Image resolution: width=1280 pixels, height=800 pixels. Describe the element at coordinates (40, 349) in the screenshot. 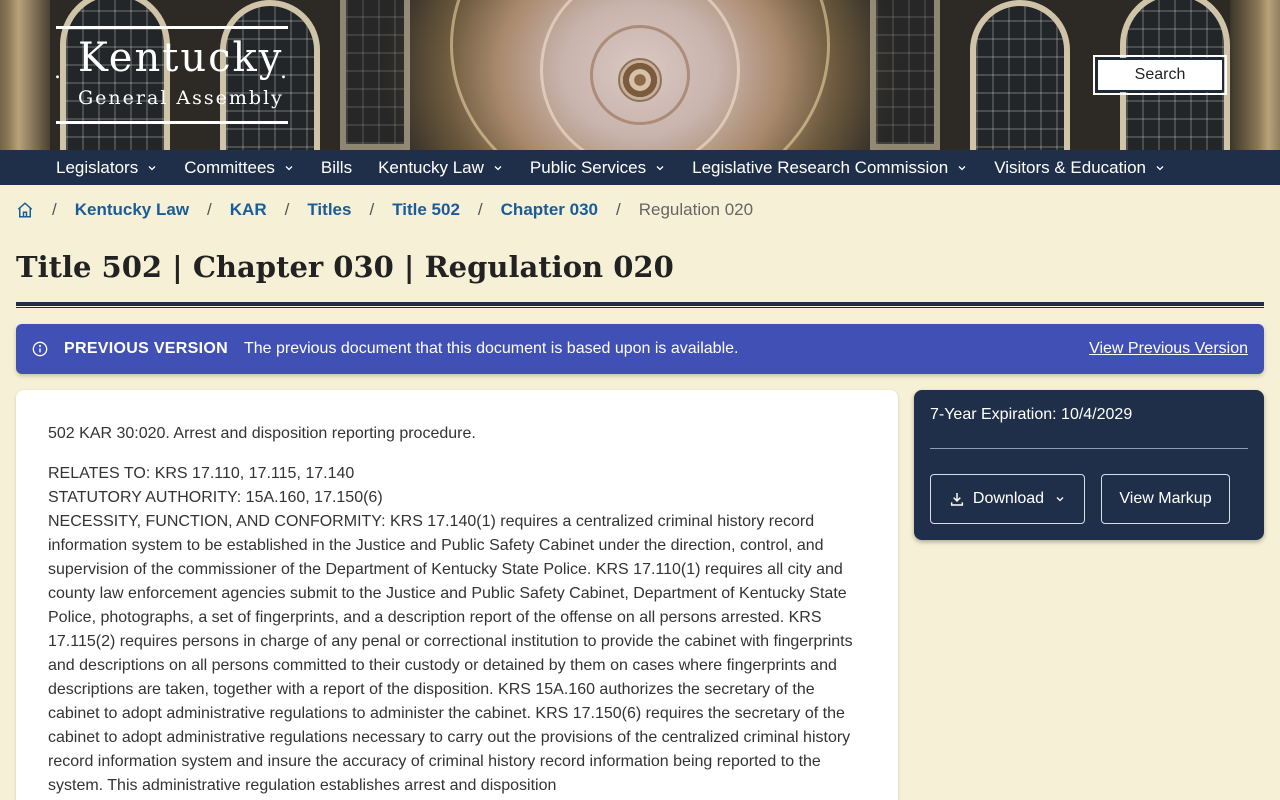

I see `info-icon` at that location.